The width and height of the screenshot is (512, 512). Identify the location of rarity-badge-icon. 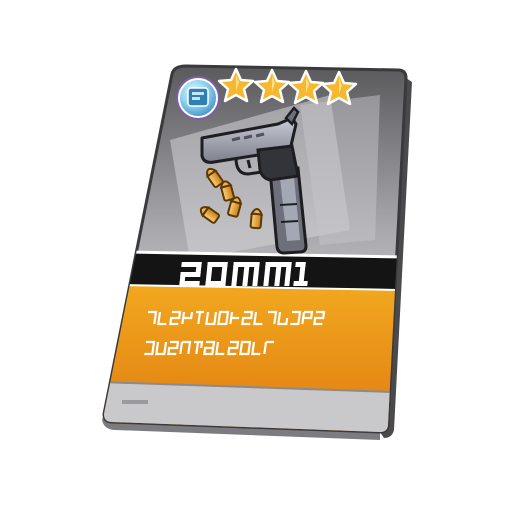
(198, 98).